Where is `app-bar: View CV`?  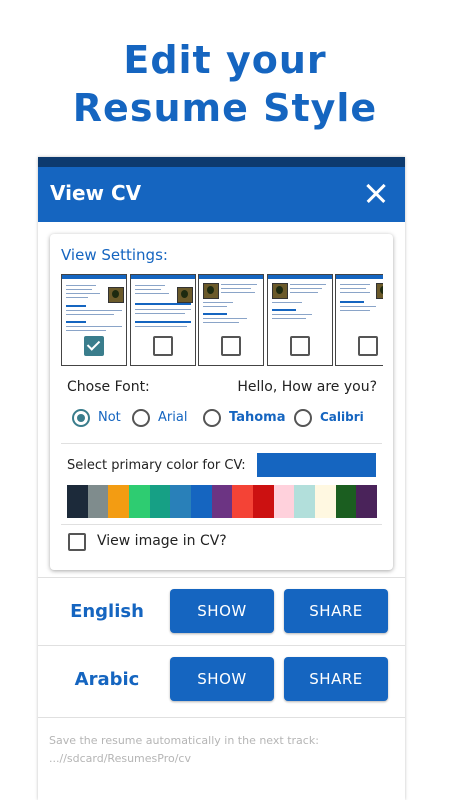
app-bar: View CV is located at coordinates (221, 194).